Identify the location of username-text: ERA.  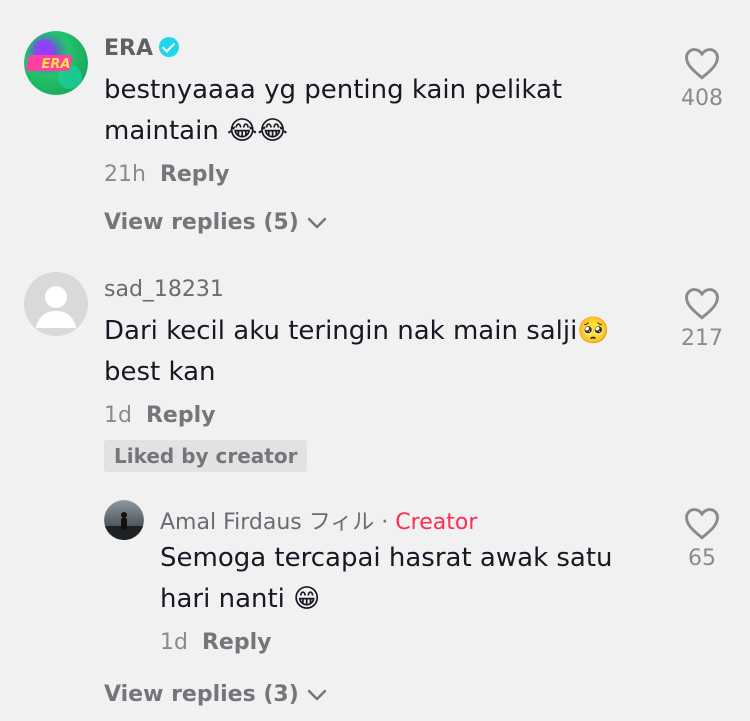
(128, 48).